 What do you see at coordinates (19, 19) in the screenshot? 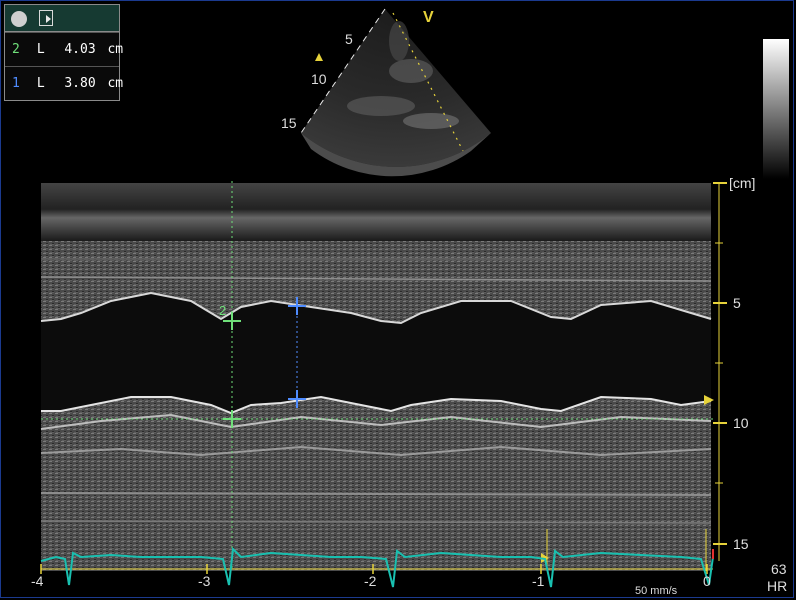
I see `record-icon` at bounding box center [19, 19].